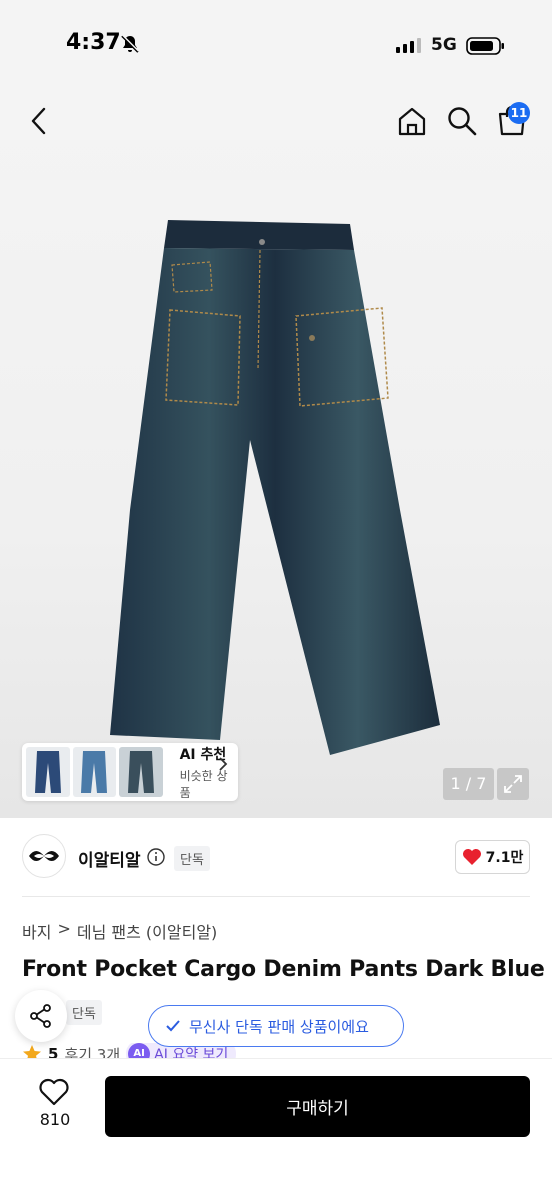 The image size is (552, 1200). I want to click on breadcrumb-subcategory: 데님 팬츠 (이알티알), so click(147, 931).